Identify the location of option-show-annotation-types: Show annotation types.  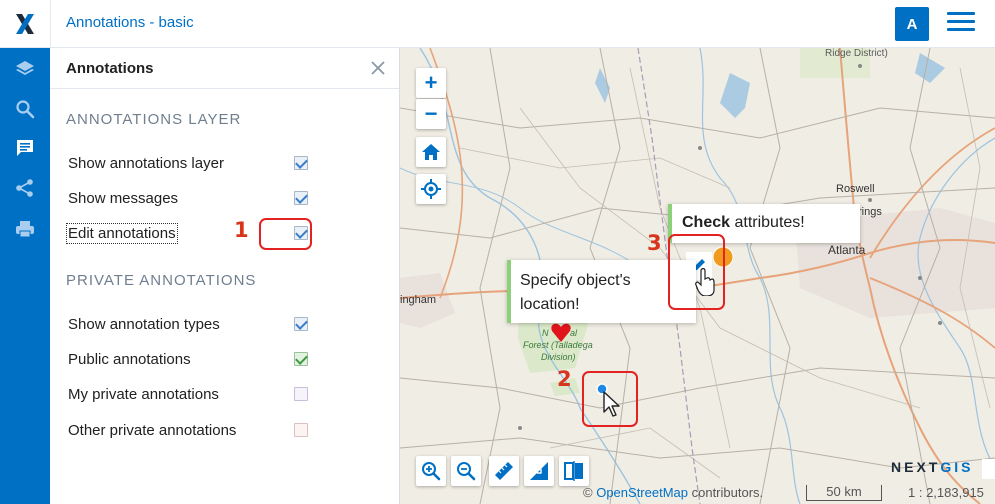
(188, 324).